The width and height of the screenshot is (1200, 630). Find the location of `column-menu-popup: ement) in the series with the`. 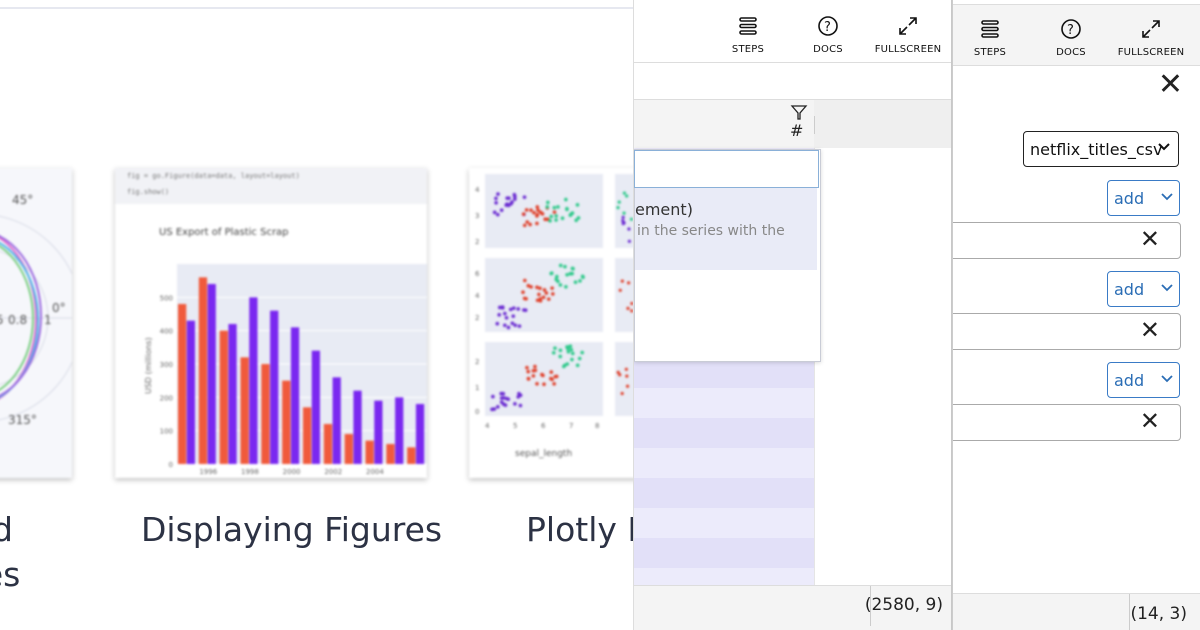

column-menu-popup: ement) in the series with the is located at coordinates (727, 255).